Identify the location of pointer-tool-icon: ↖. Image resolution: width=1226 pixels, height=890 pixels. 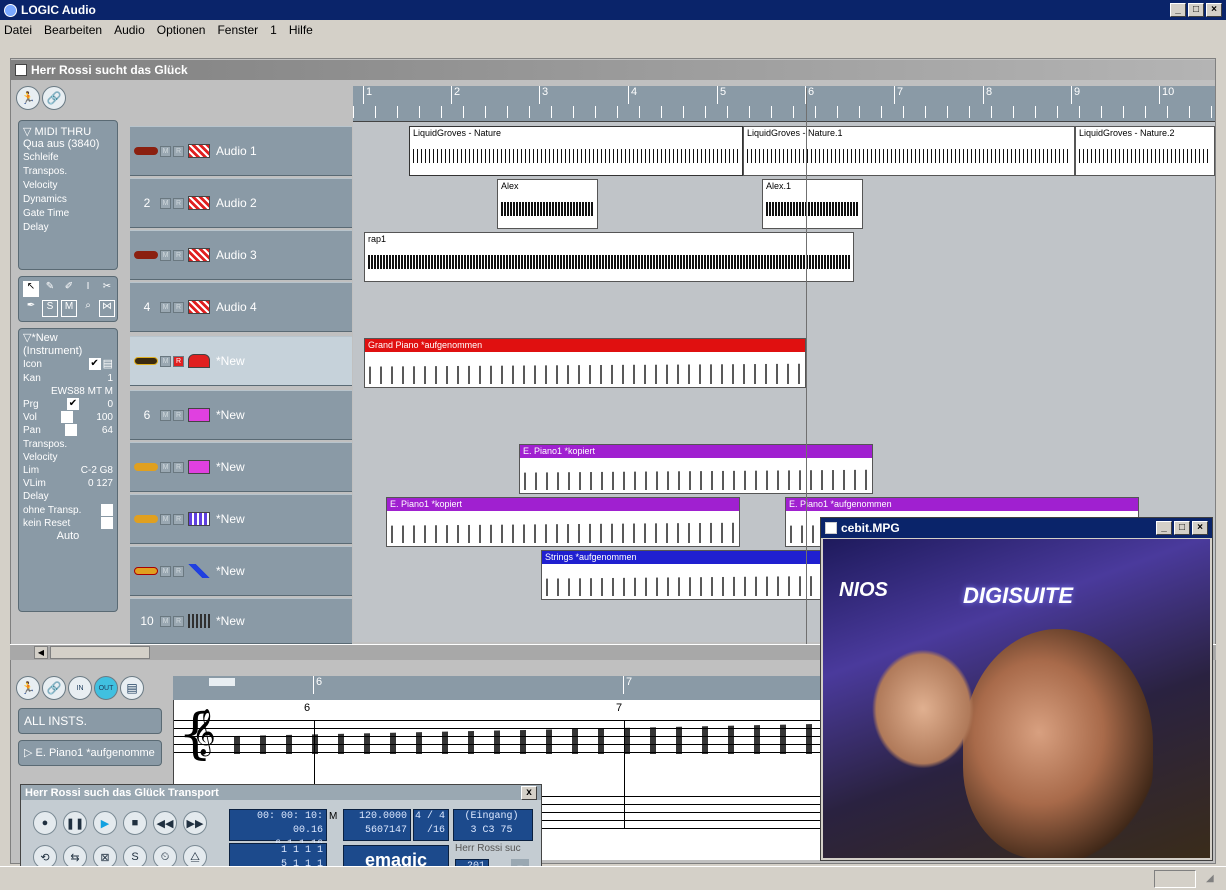
(31, 289).